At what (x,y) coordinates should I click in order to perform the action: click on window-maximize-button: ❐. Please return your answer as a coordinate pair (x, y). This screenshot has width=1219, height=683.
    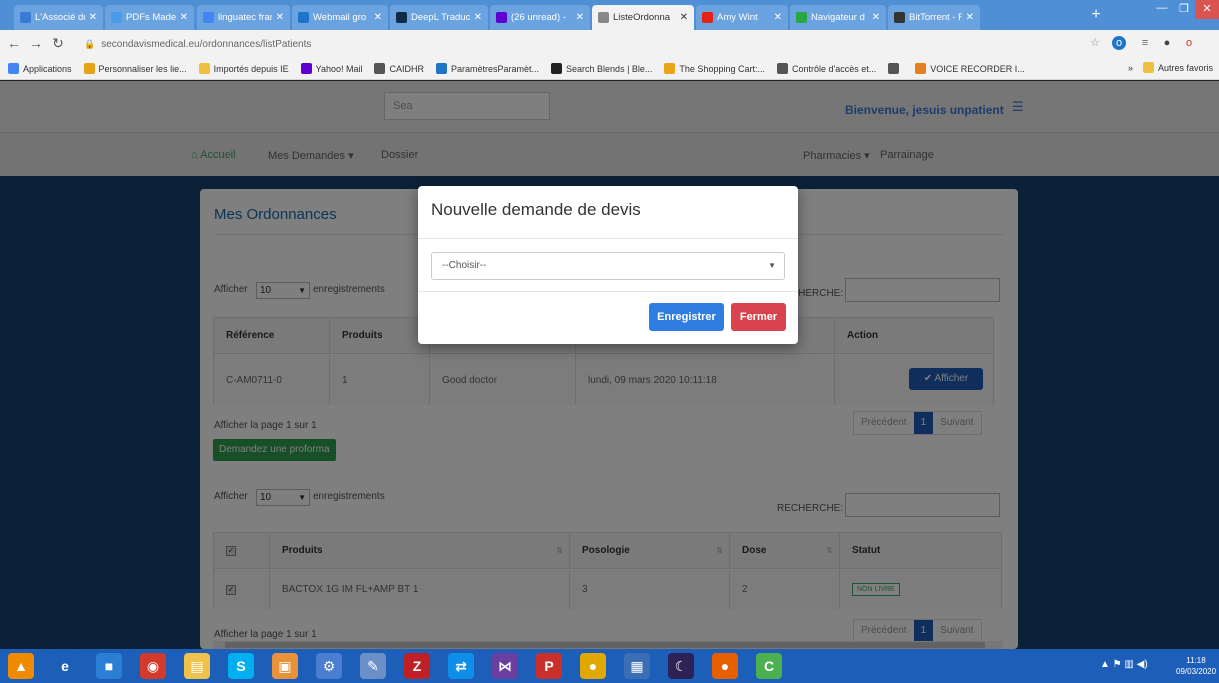
    Looking at the image, I should click on (1184, 10).